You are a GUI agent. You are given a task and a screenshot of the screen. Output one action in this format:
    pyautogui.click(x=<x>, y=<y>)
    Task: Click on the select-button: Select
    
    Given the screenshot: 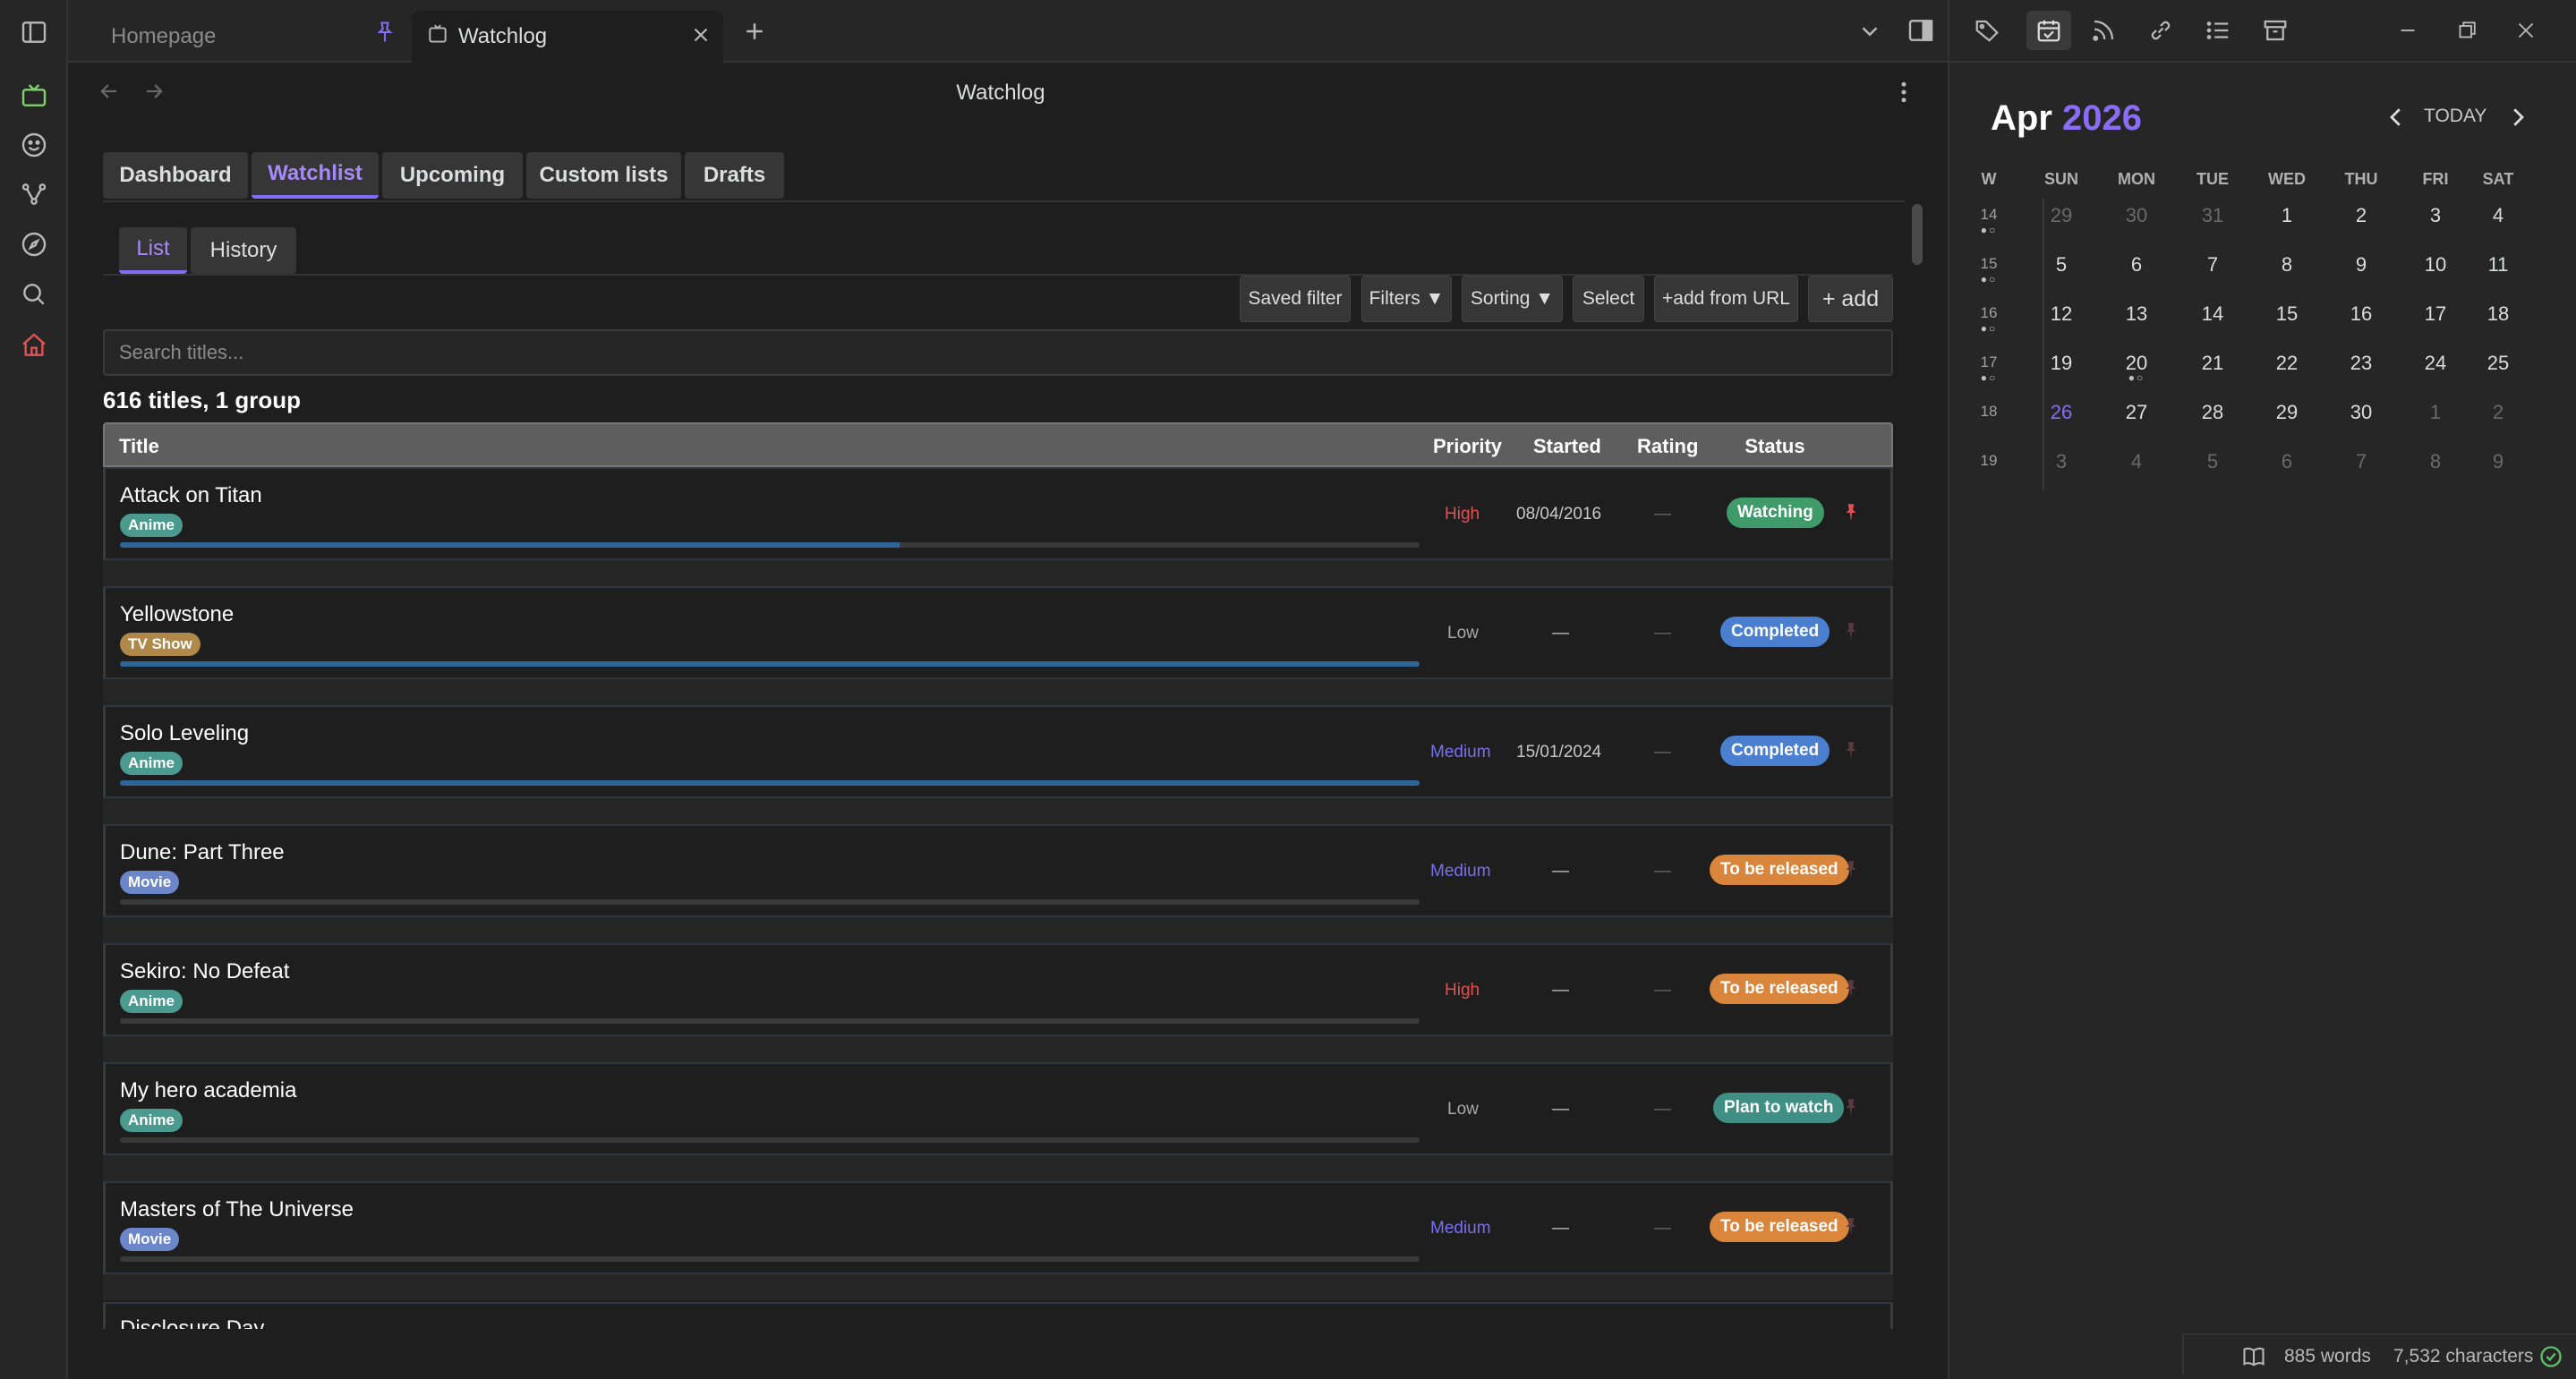 What is the action you would take?
    pyautogui.click(x=1608, y=299)
    